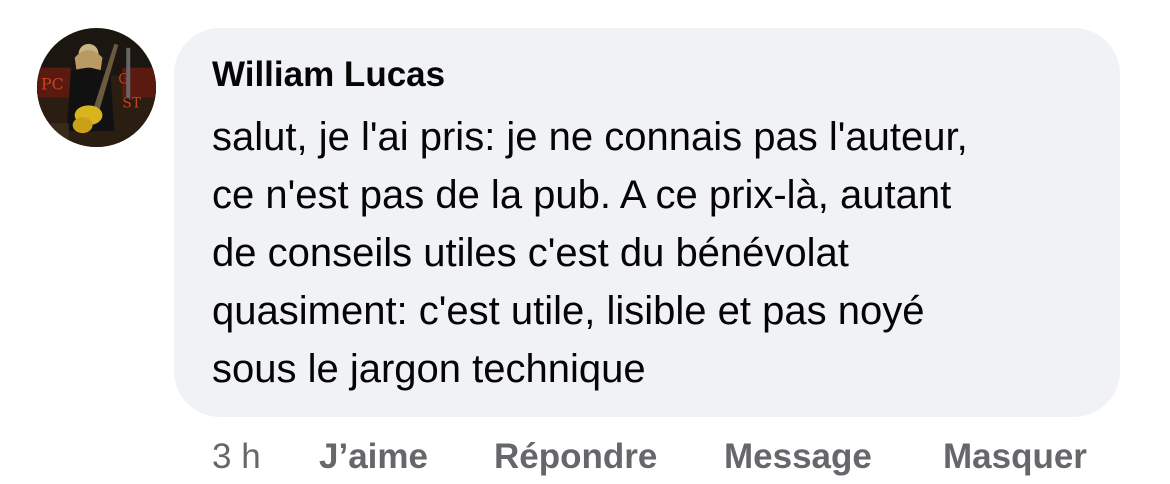 Image resolution: width=1170 pixels, height=484 pixels. What do you see at coordinates (132, 103) in the screenshot?
I see `svg-text: ST` at bounding box center [132, 103].